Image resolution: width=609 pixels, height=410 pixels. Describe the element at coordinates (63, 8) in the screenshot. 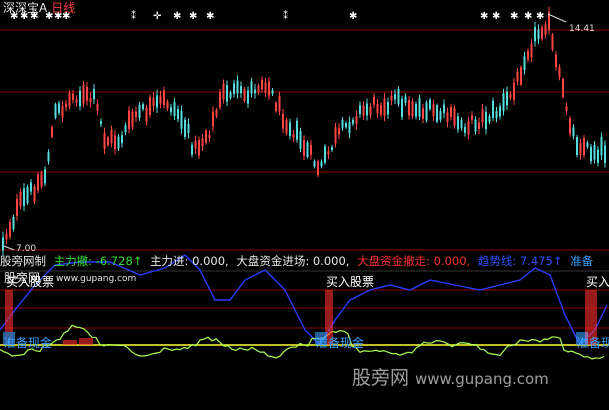

I see `period-label: 日线` at that location.